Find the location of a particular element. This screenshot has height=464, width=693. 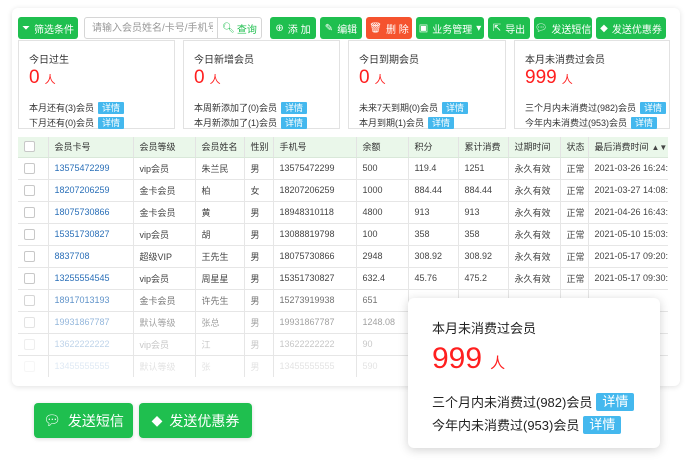

filter-button: ⏷ 筛选条件 is located at coordinates (48, 28).